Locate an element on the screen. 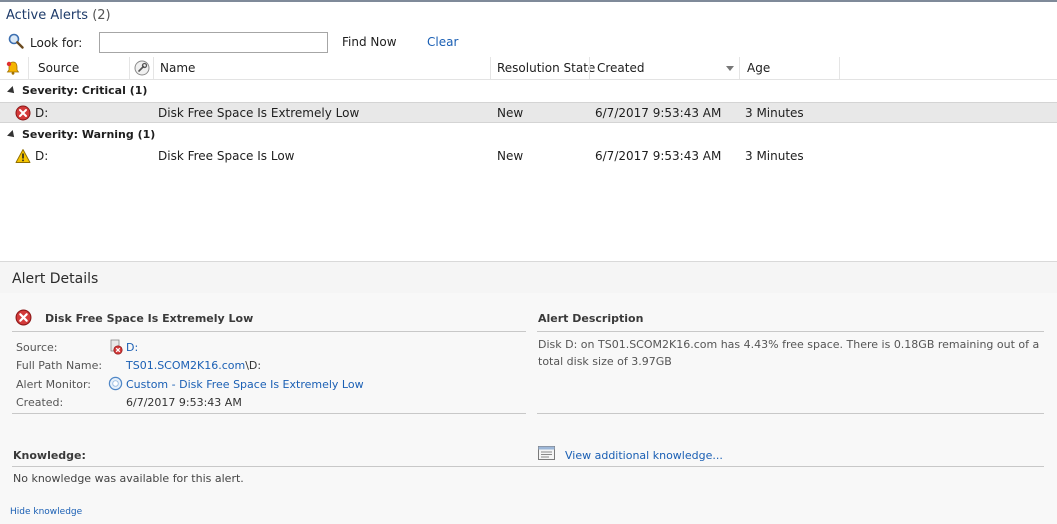  alert-count: (2) is located at coordinates (101, 15).